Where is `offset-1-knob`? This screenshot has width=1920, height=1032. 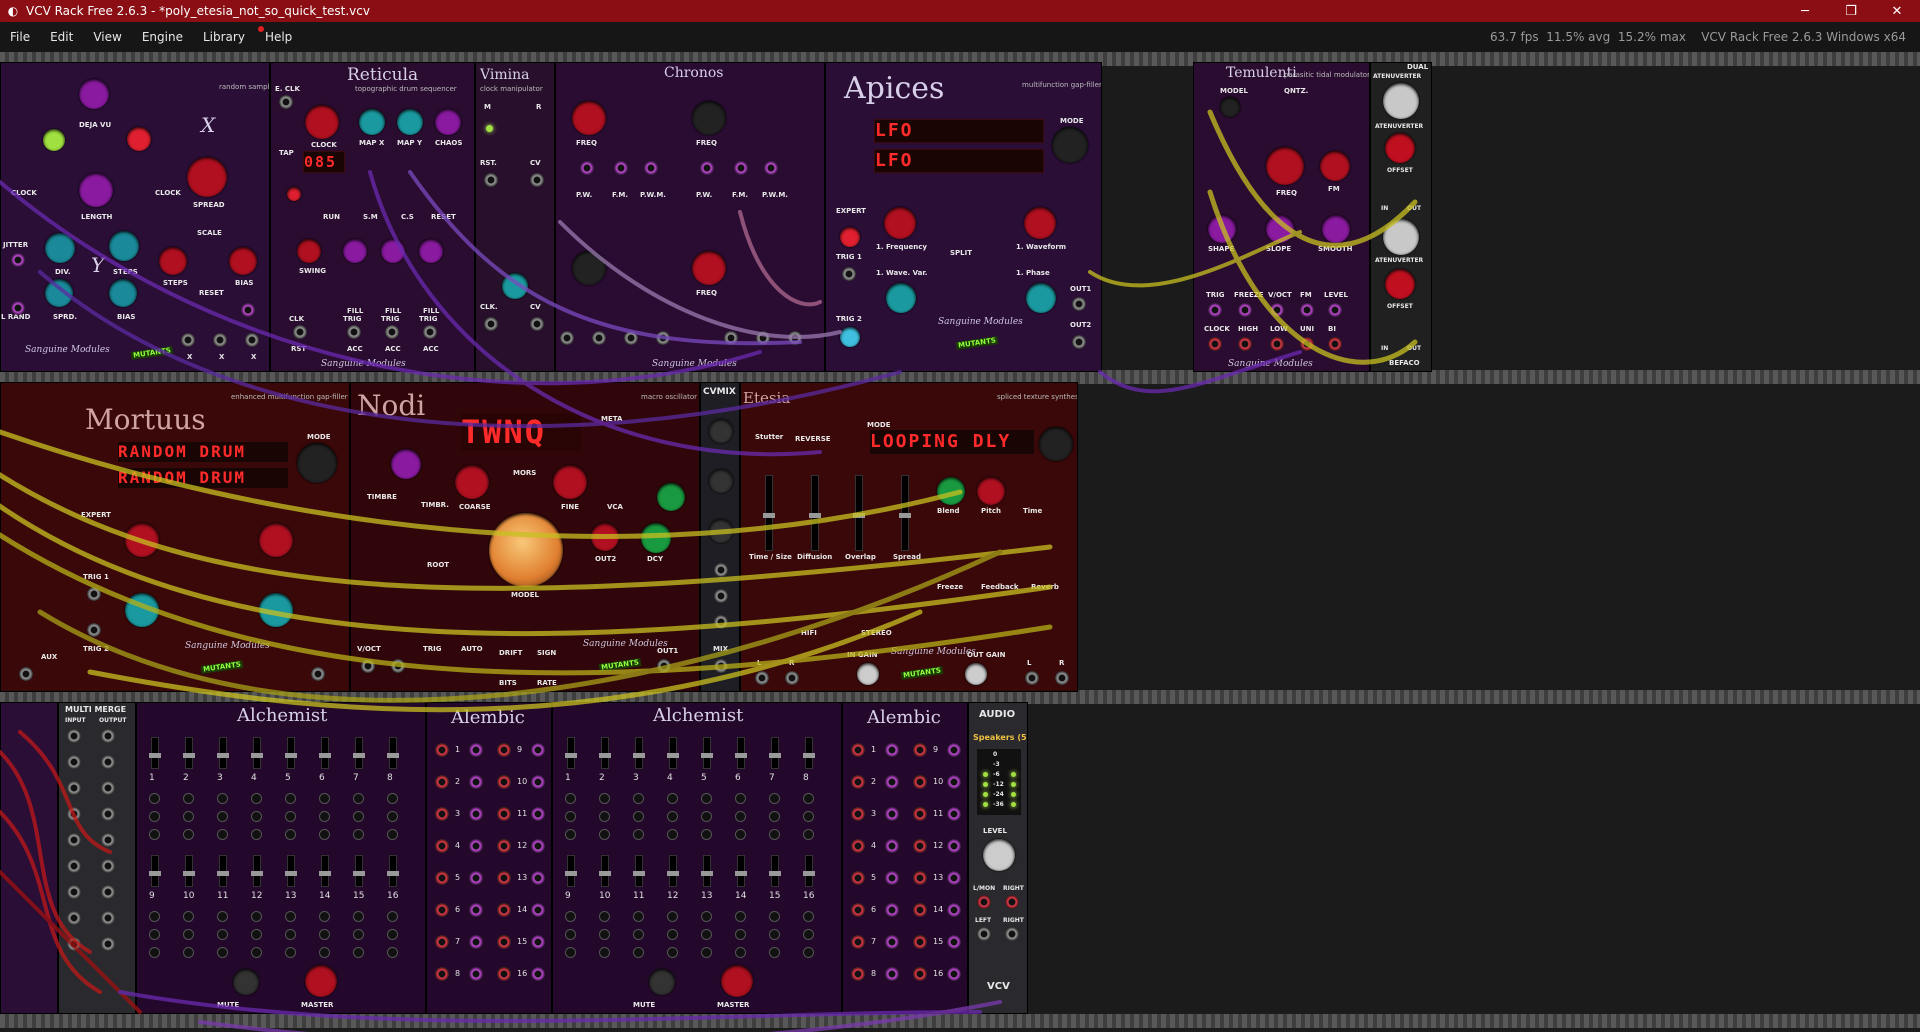 offset-1-knob is located at coordinates (1400, 148).